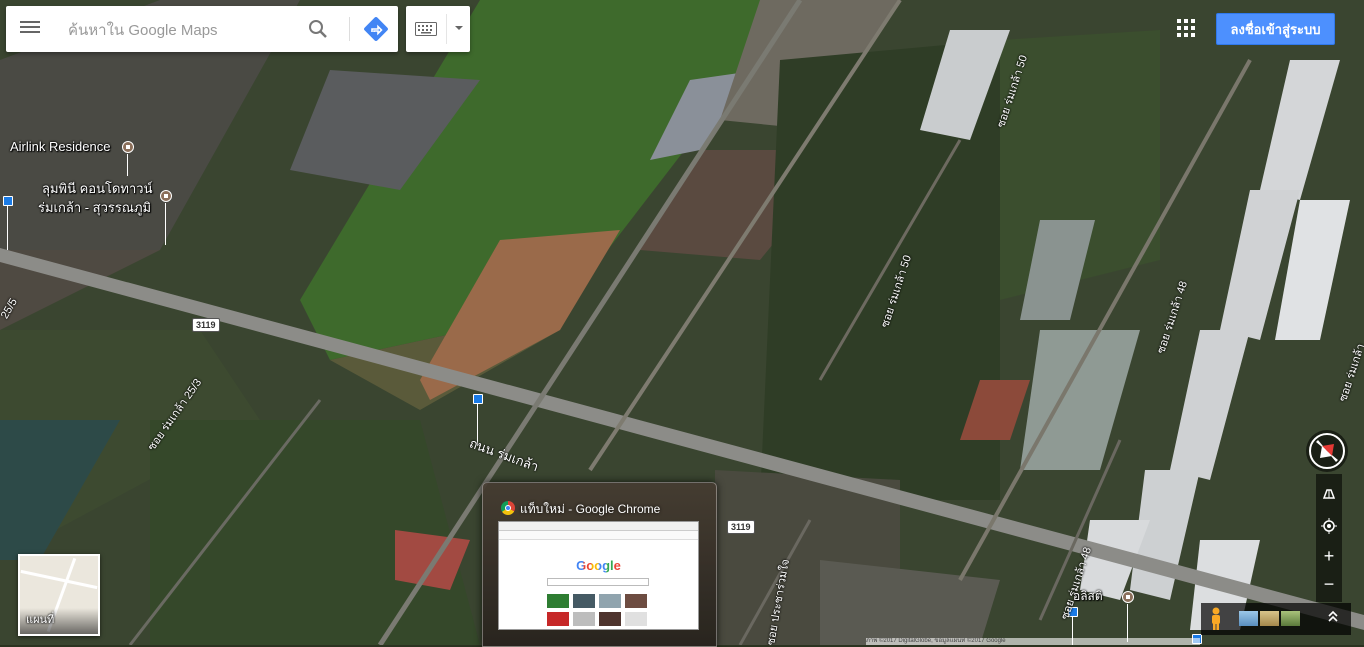 This screenshot has width=1364, height=647. Describe the element at coordinates (7, 228) in the screenshot. I see `bus-stop-pin-line` at that location.